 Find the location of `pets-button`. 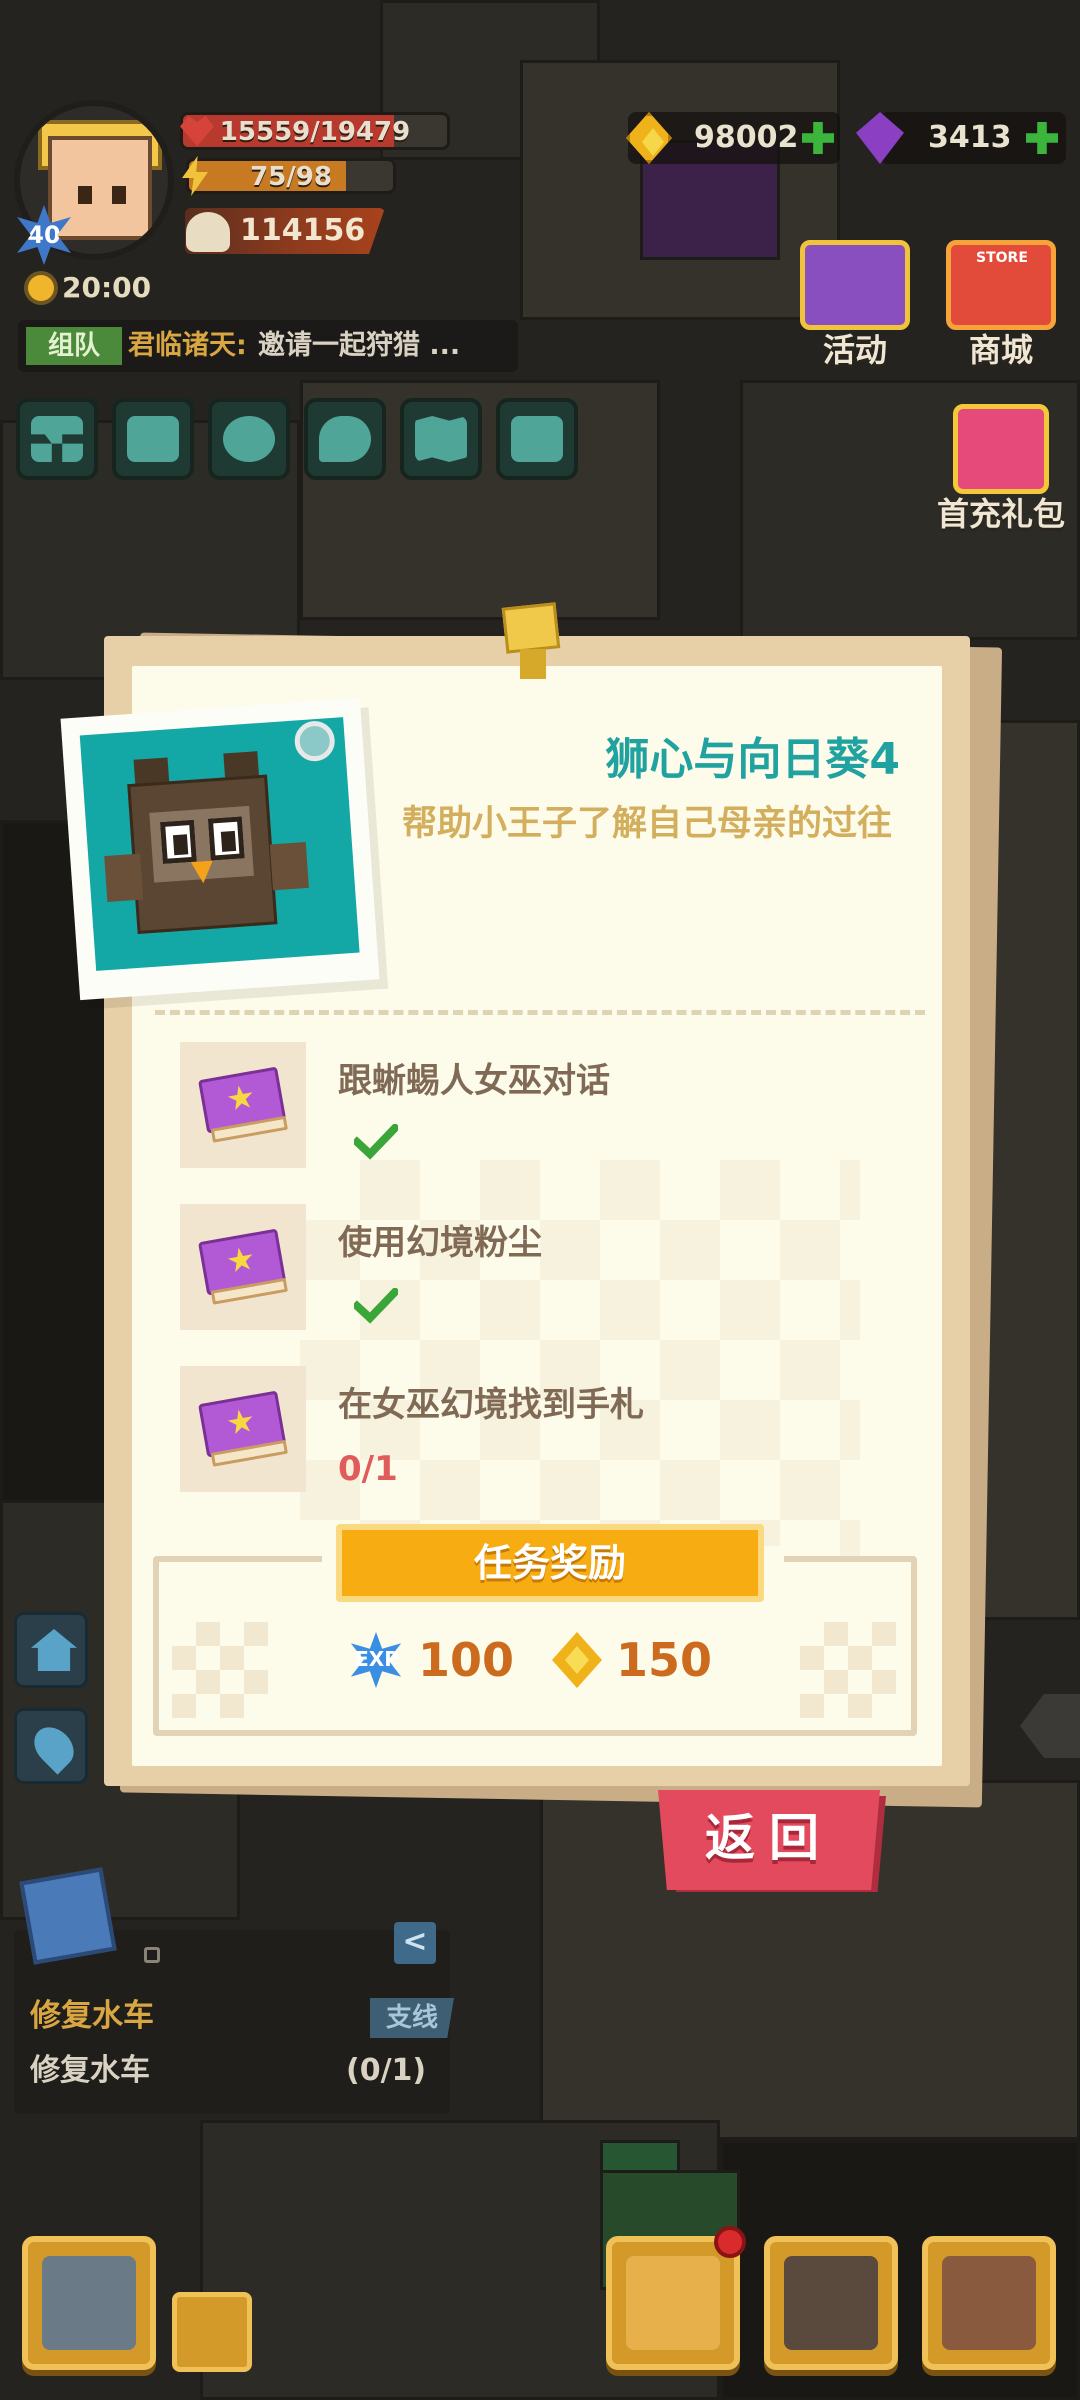

pets-button is located at coordinates (831, 2303).